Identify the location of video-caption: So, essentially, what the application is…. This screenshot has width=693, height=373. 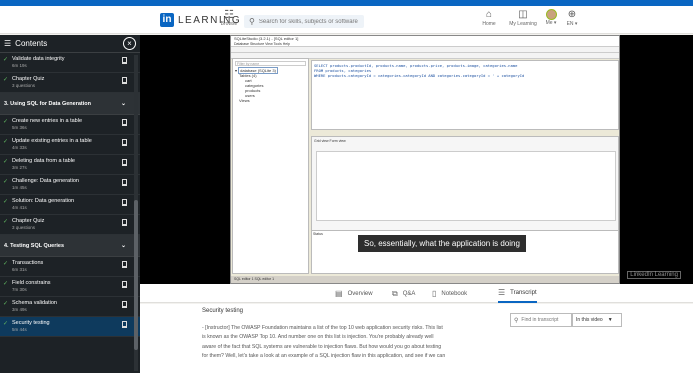
(442, 243).